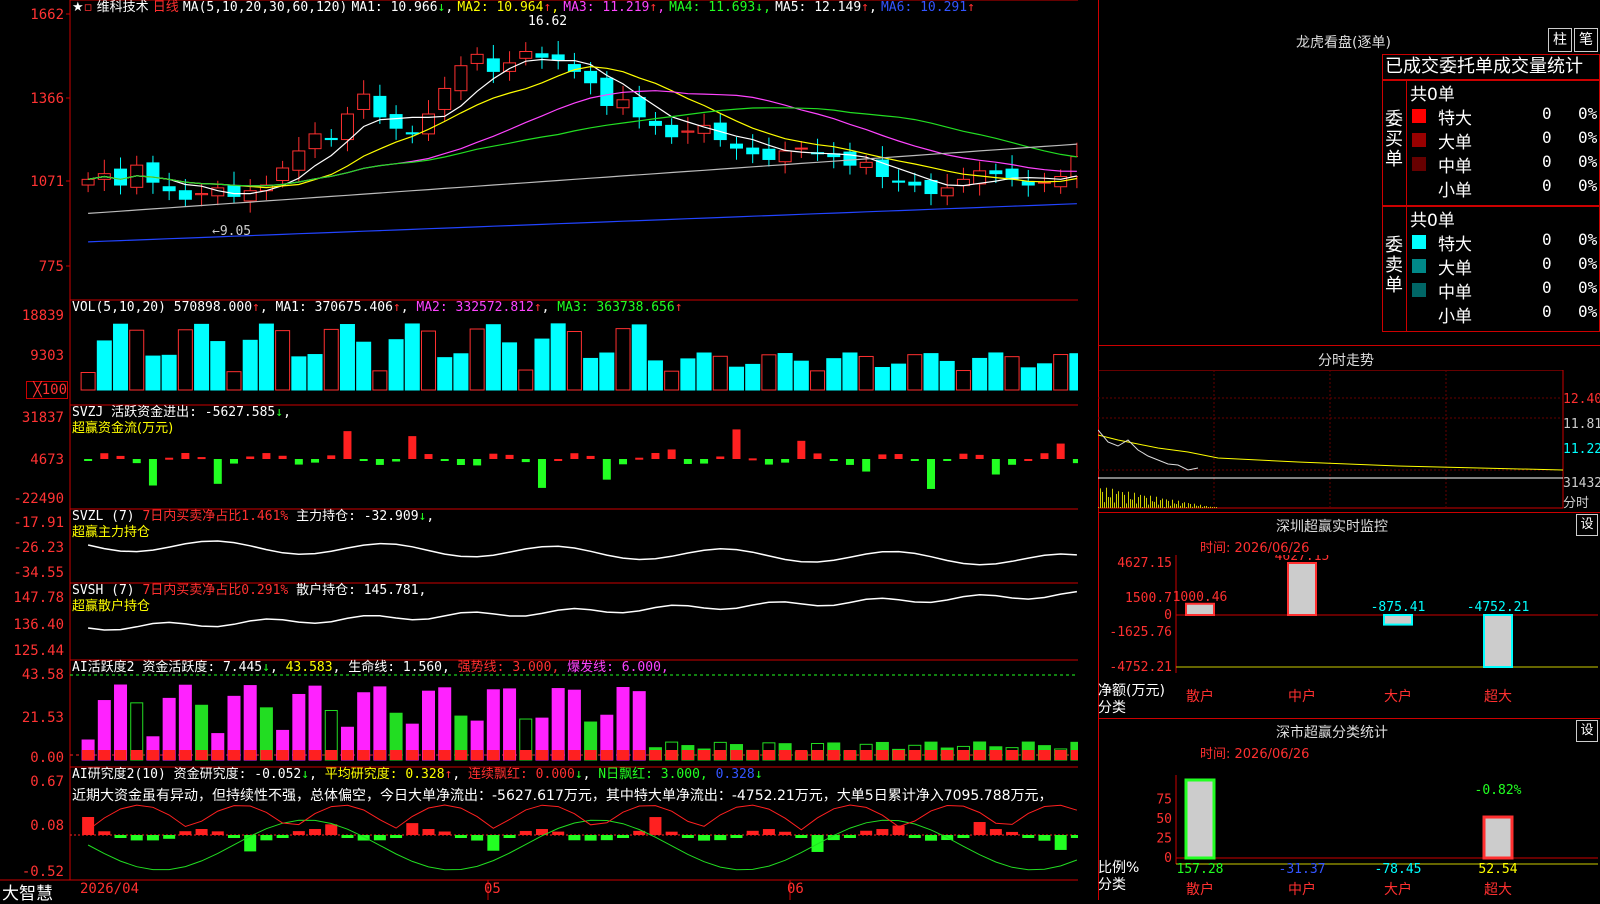 The image size is (1600, 904). I want to click on bar-mode-button: 柱, so click(1560, 40).